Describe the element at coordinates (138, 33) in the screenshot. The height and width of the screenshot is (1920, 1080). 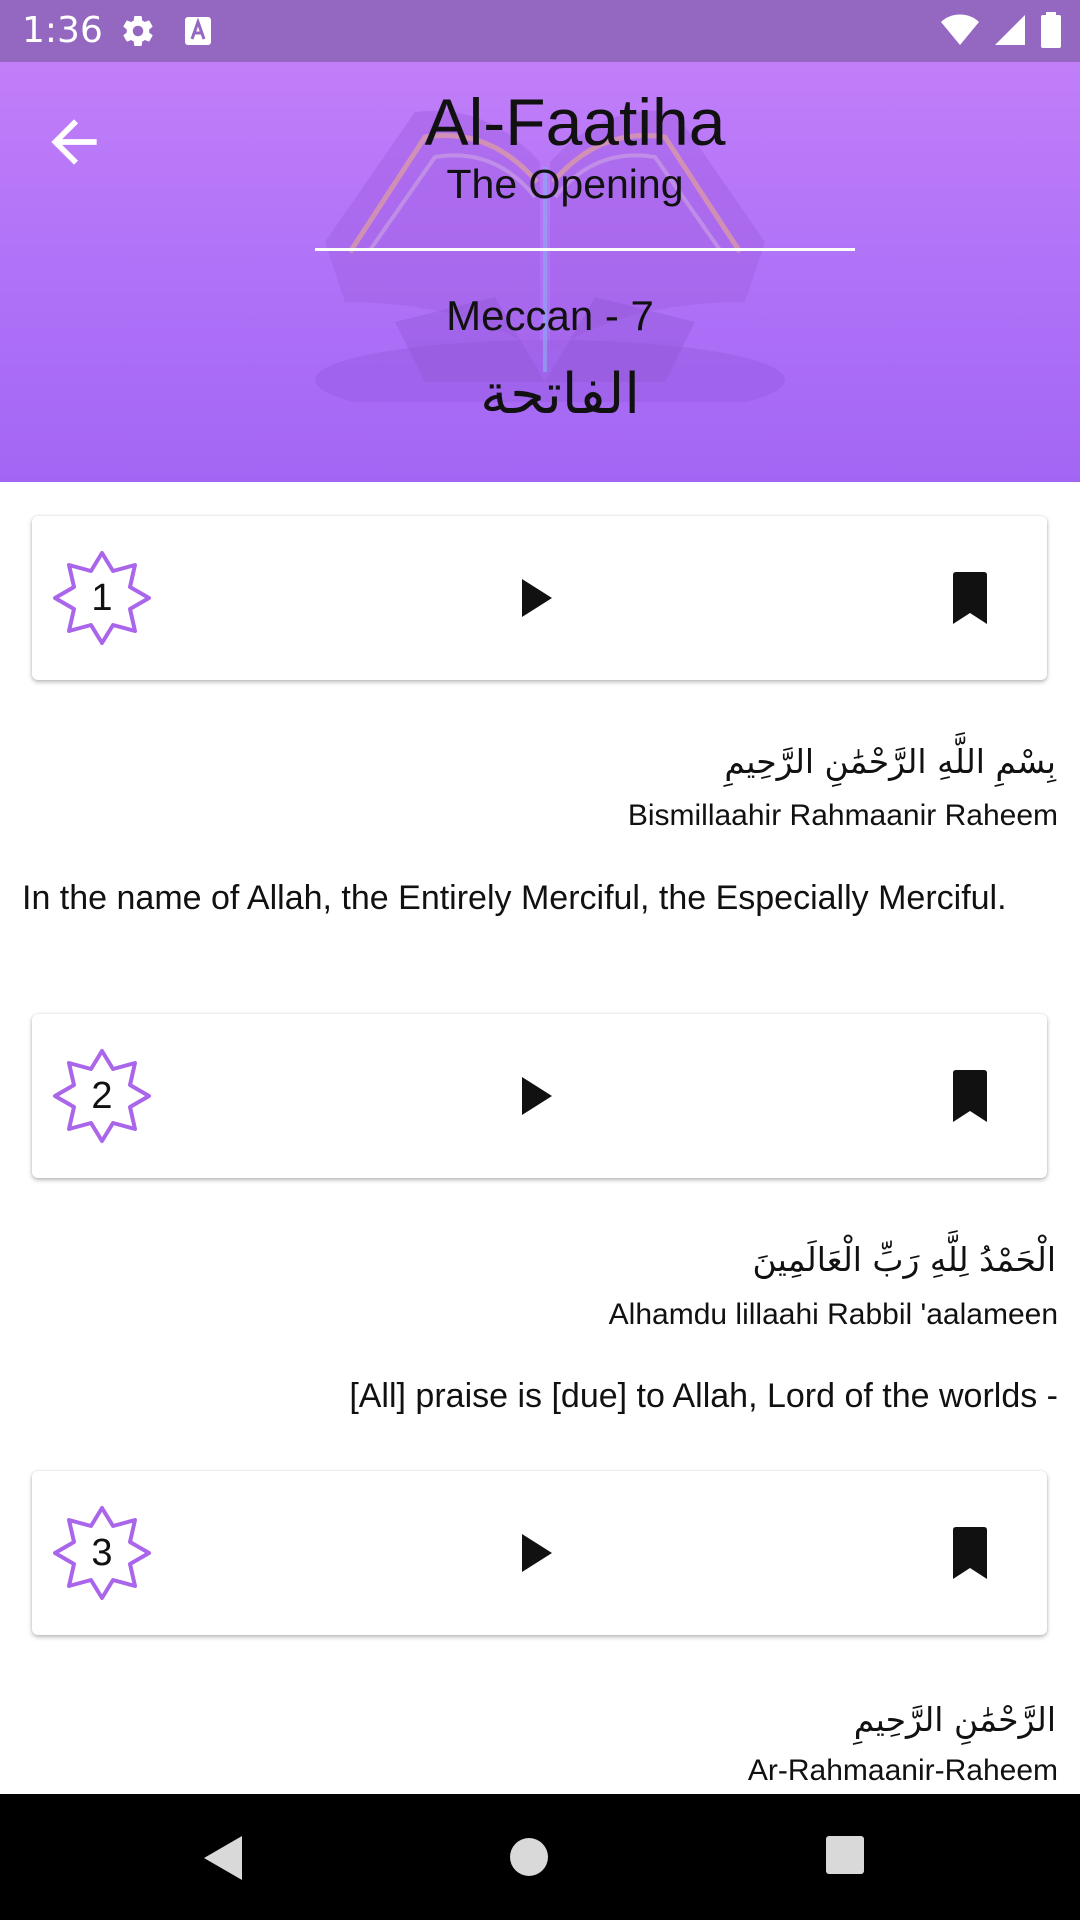
I see `settings-icon` at that location.